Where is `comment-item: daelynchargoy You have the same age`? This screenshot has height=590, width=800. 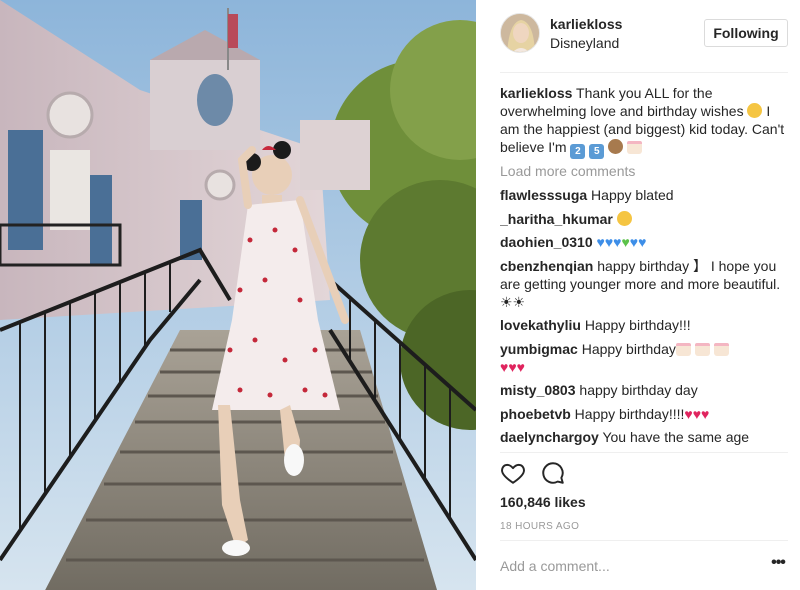 comment-item: daelynchargoy You have the same age is located at coordinates (644, 437).